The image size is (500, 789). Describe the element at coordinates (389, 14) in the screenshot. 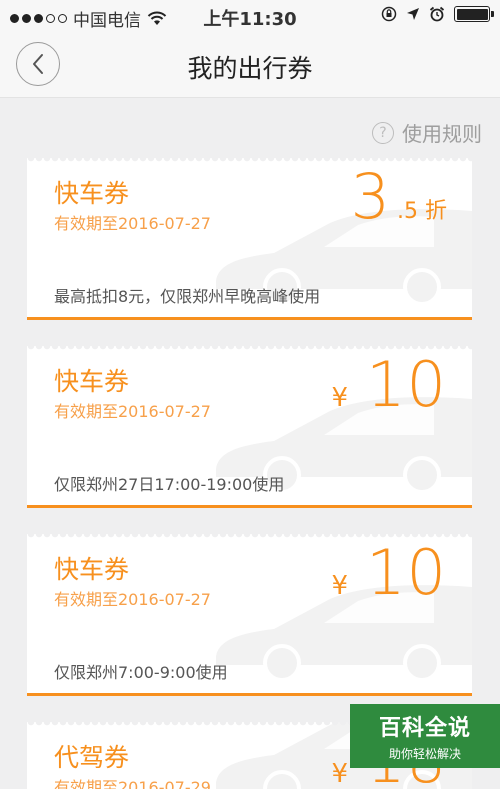

I see `rotation-lock-icon` at that location.